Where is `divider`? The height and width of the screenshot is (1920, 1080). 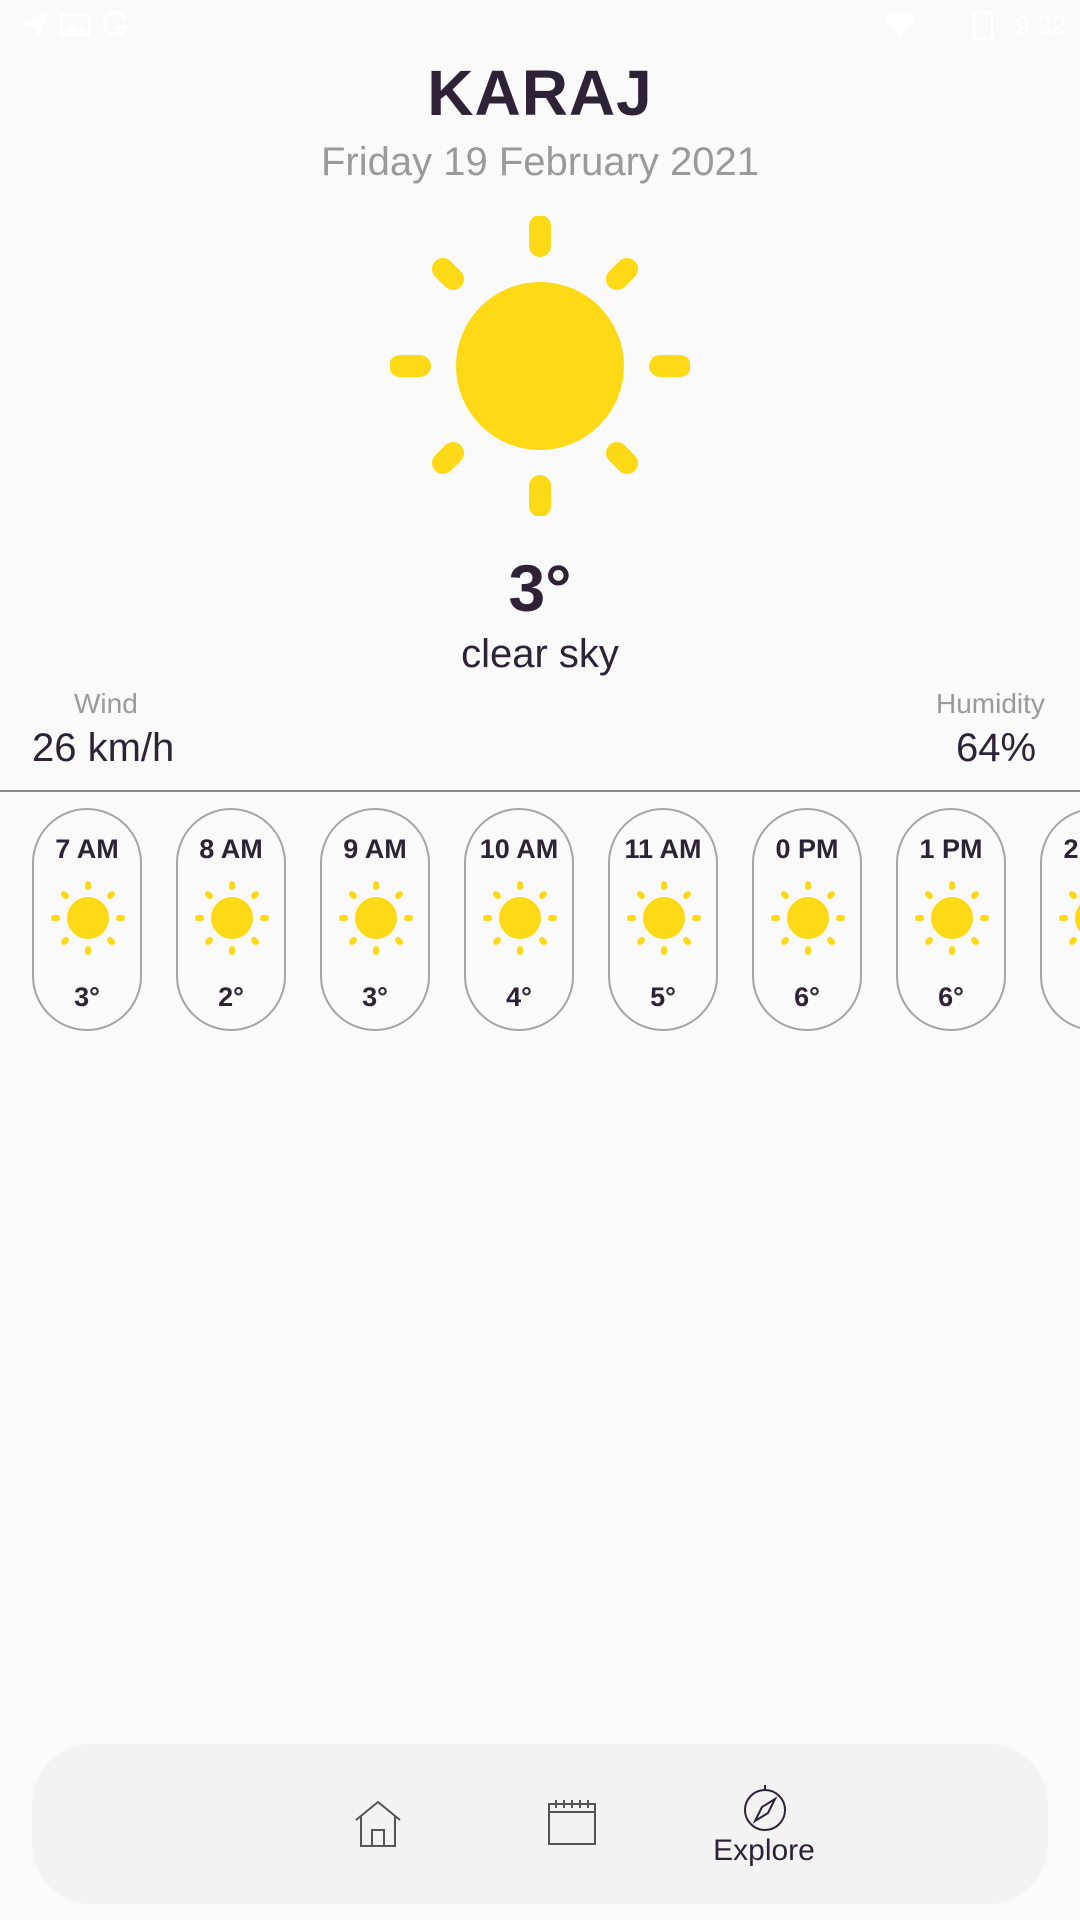 divider is located at coordinates (540, 791).